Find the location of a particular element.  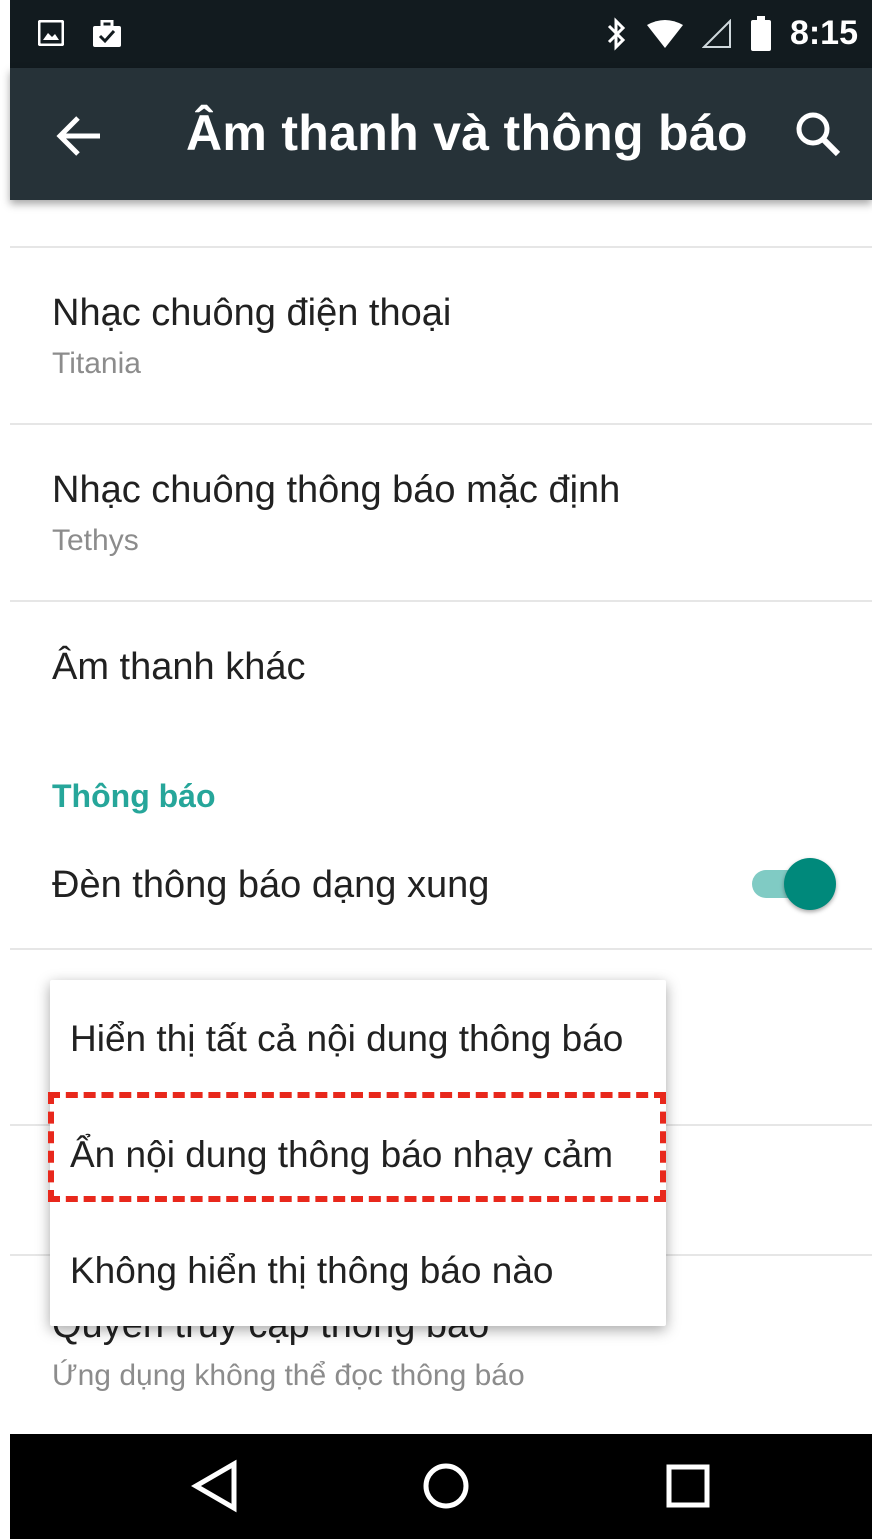

setting-title: Đèn thông báo dạng xung is located at coordinates (271, 885).